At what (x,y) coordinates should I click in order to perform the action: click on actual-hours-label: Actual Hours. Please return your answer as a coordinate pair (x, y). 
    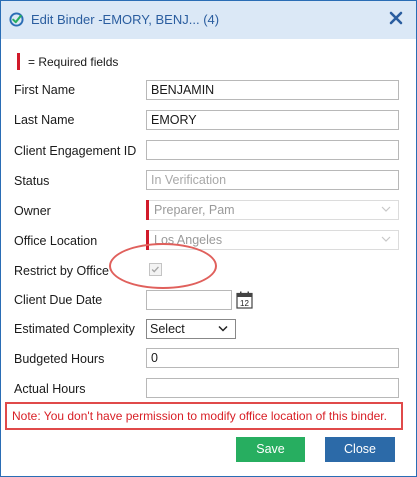
    Looking at the image, I should click on (50, 389).